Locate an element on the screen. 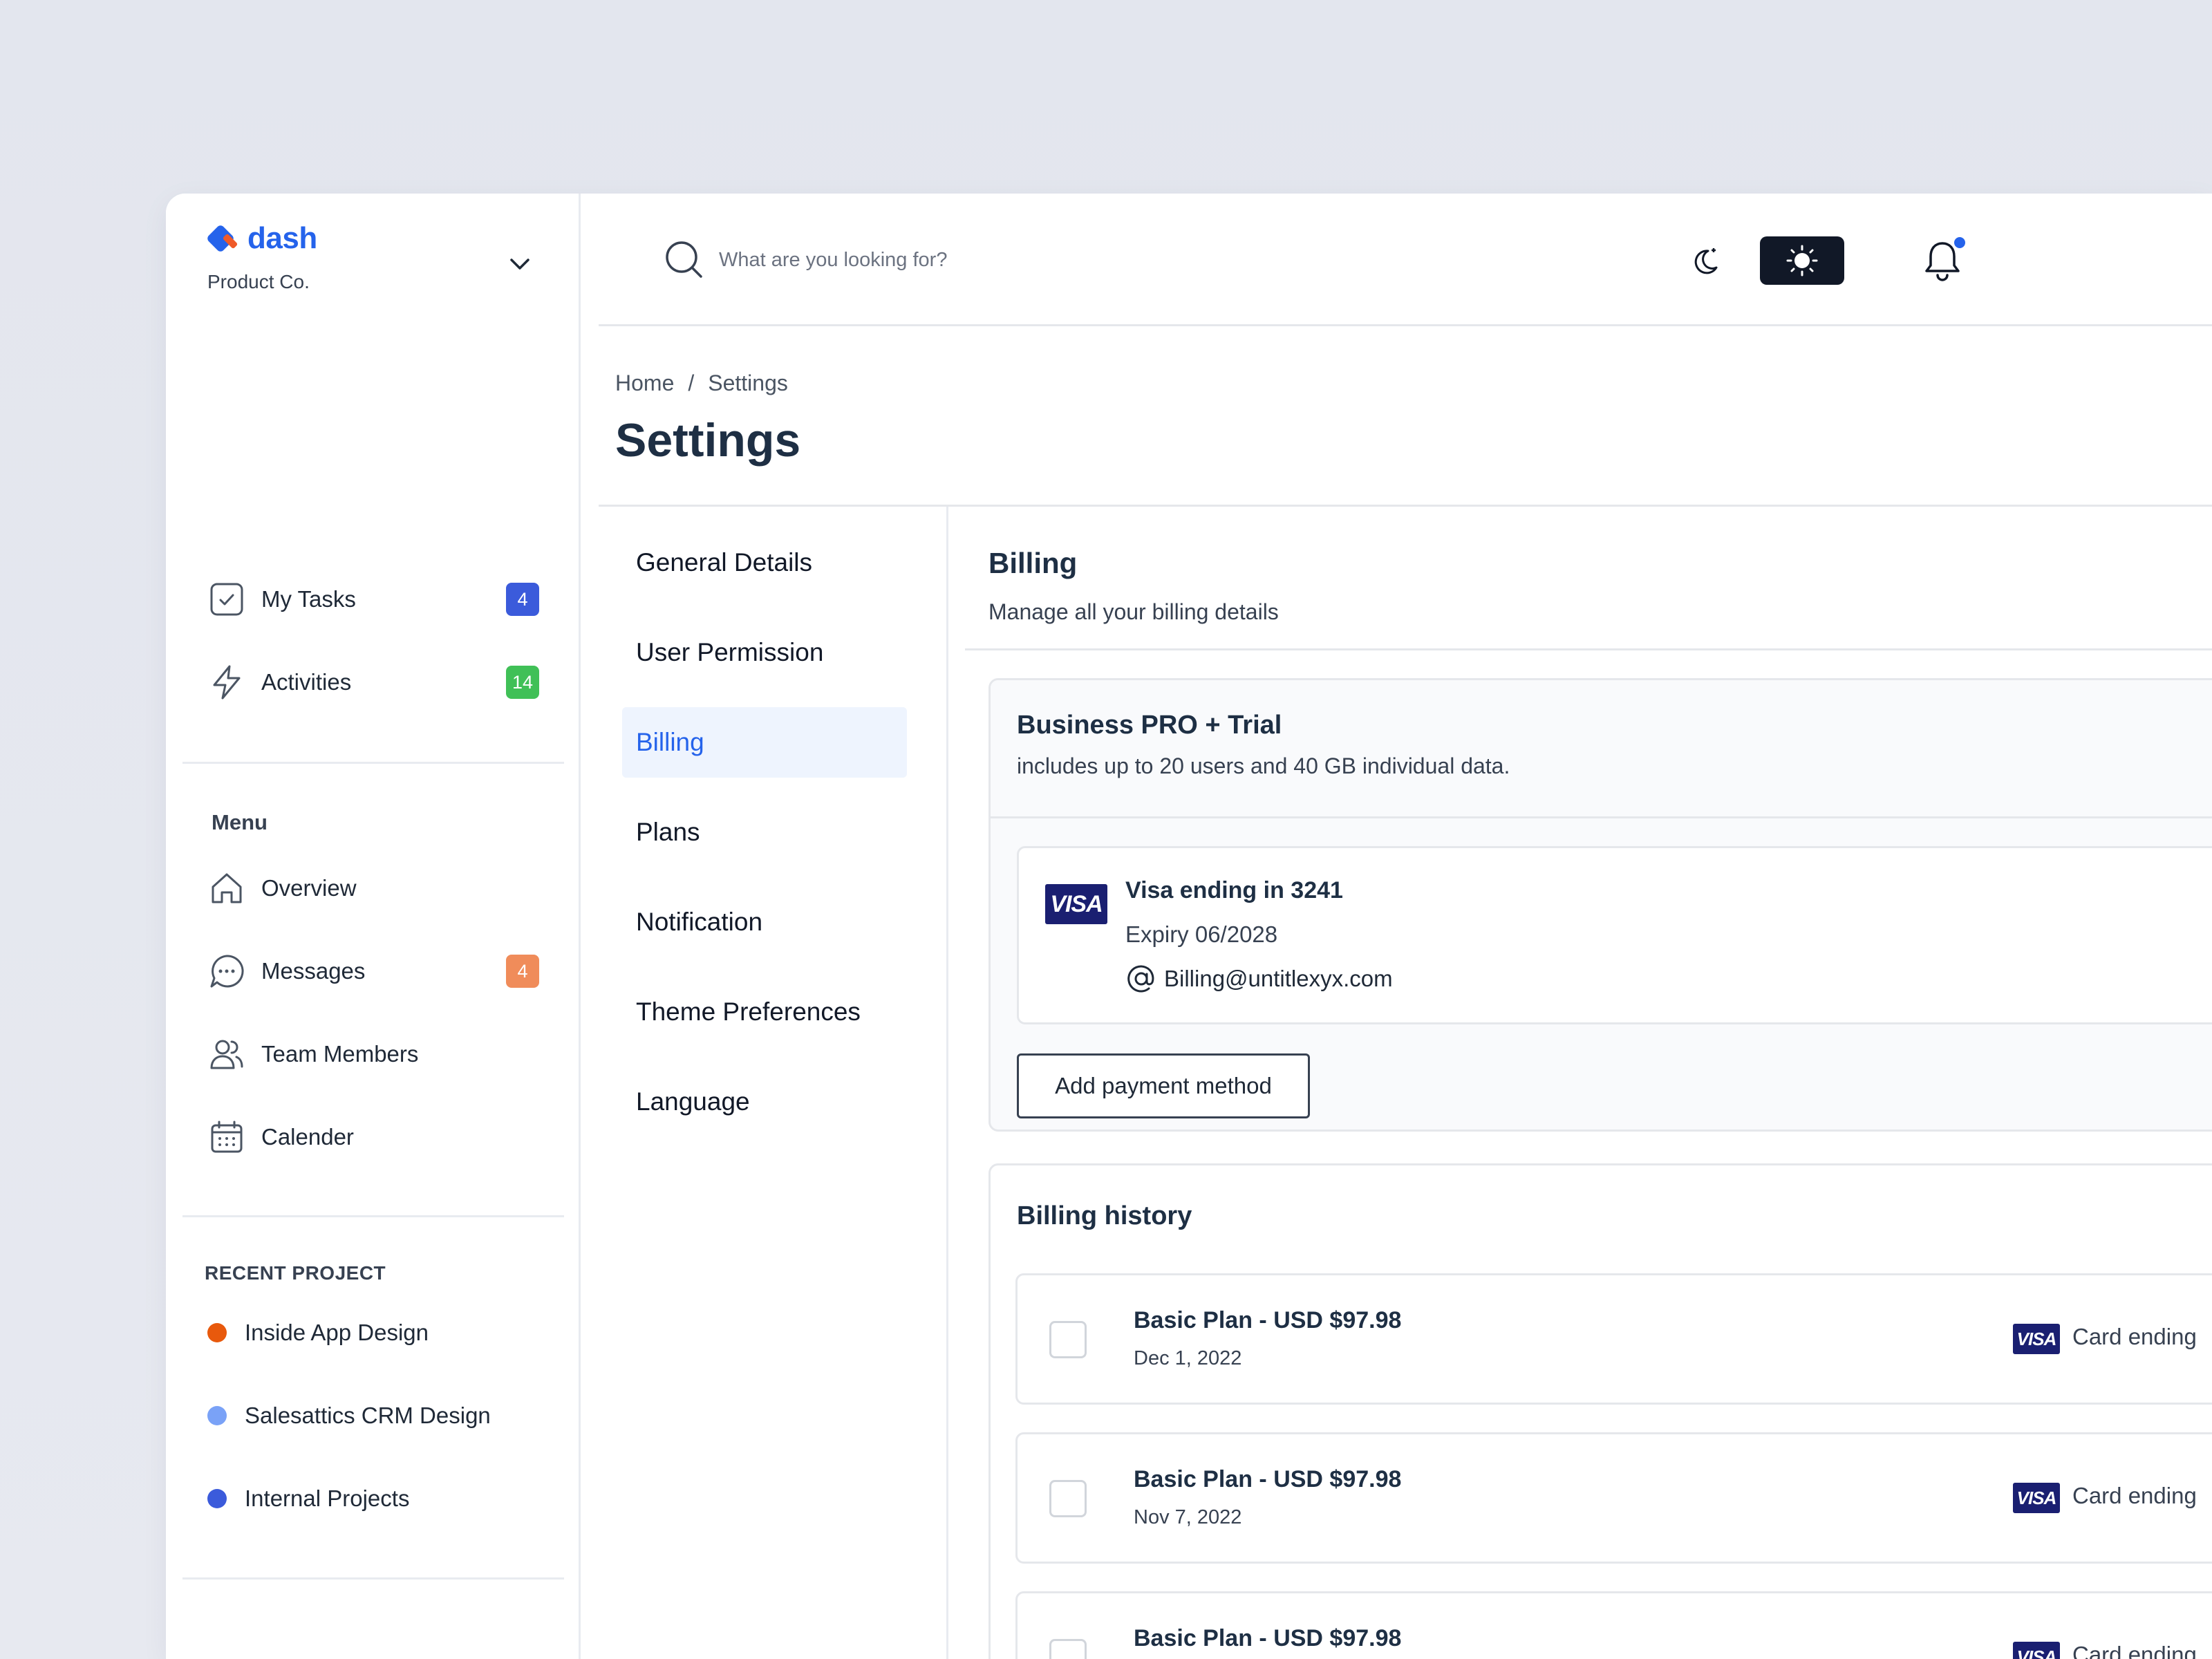  settings-tab-notification: Notification is located at coordinates (765, 922).